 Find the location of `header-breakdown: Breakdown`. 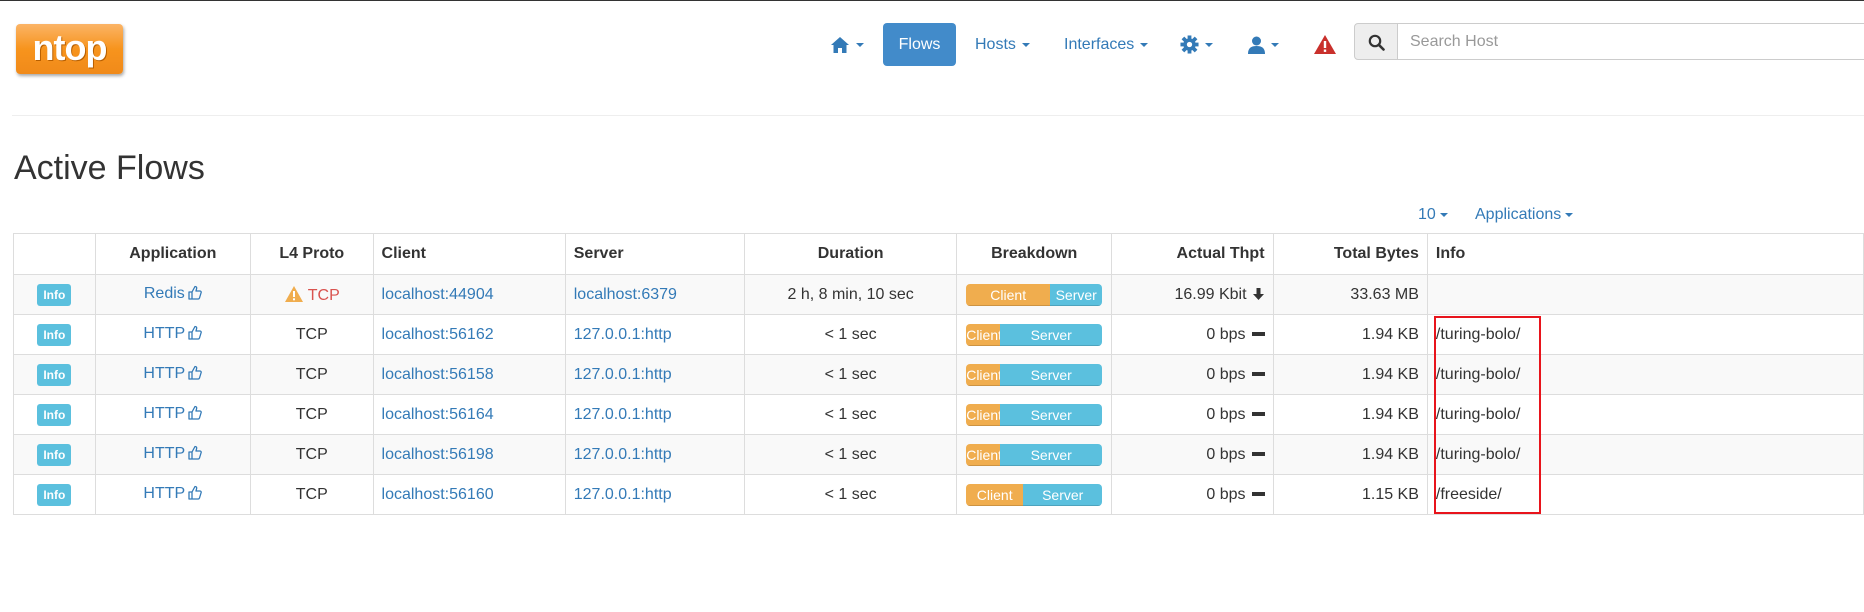

header-breakdown: Breakdown is located at coordinates (1034, 254).